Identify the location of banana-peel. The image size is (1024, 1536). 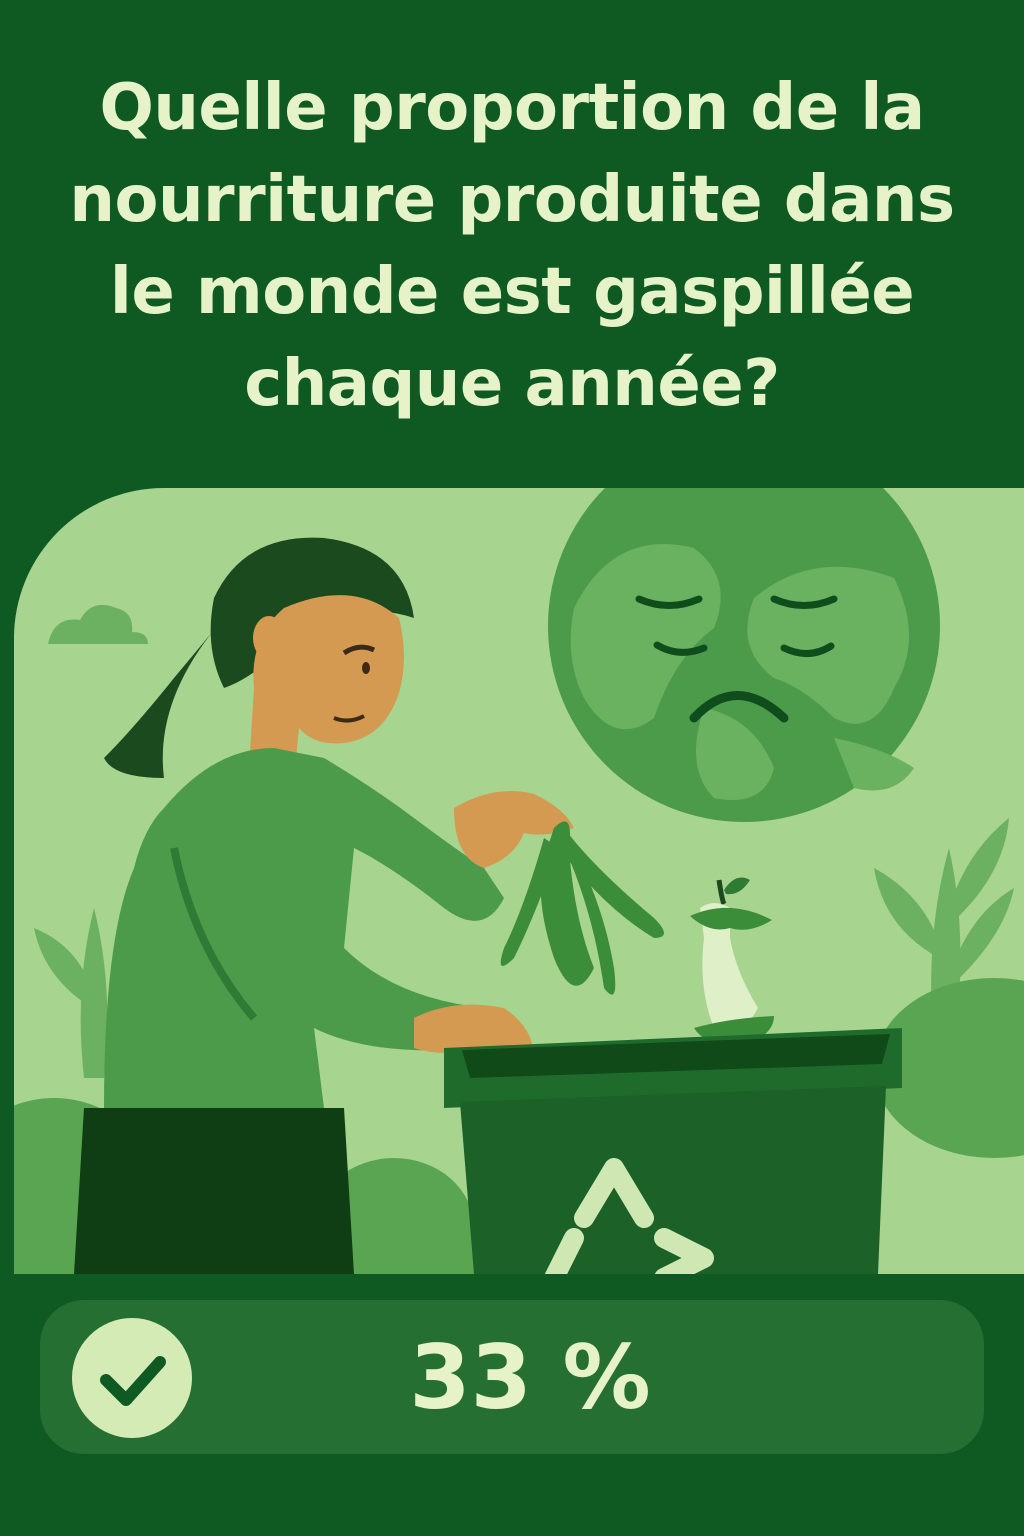
(582, 908).